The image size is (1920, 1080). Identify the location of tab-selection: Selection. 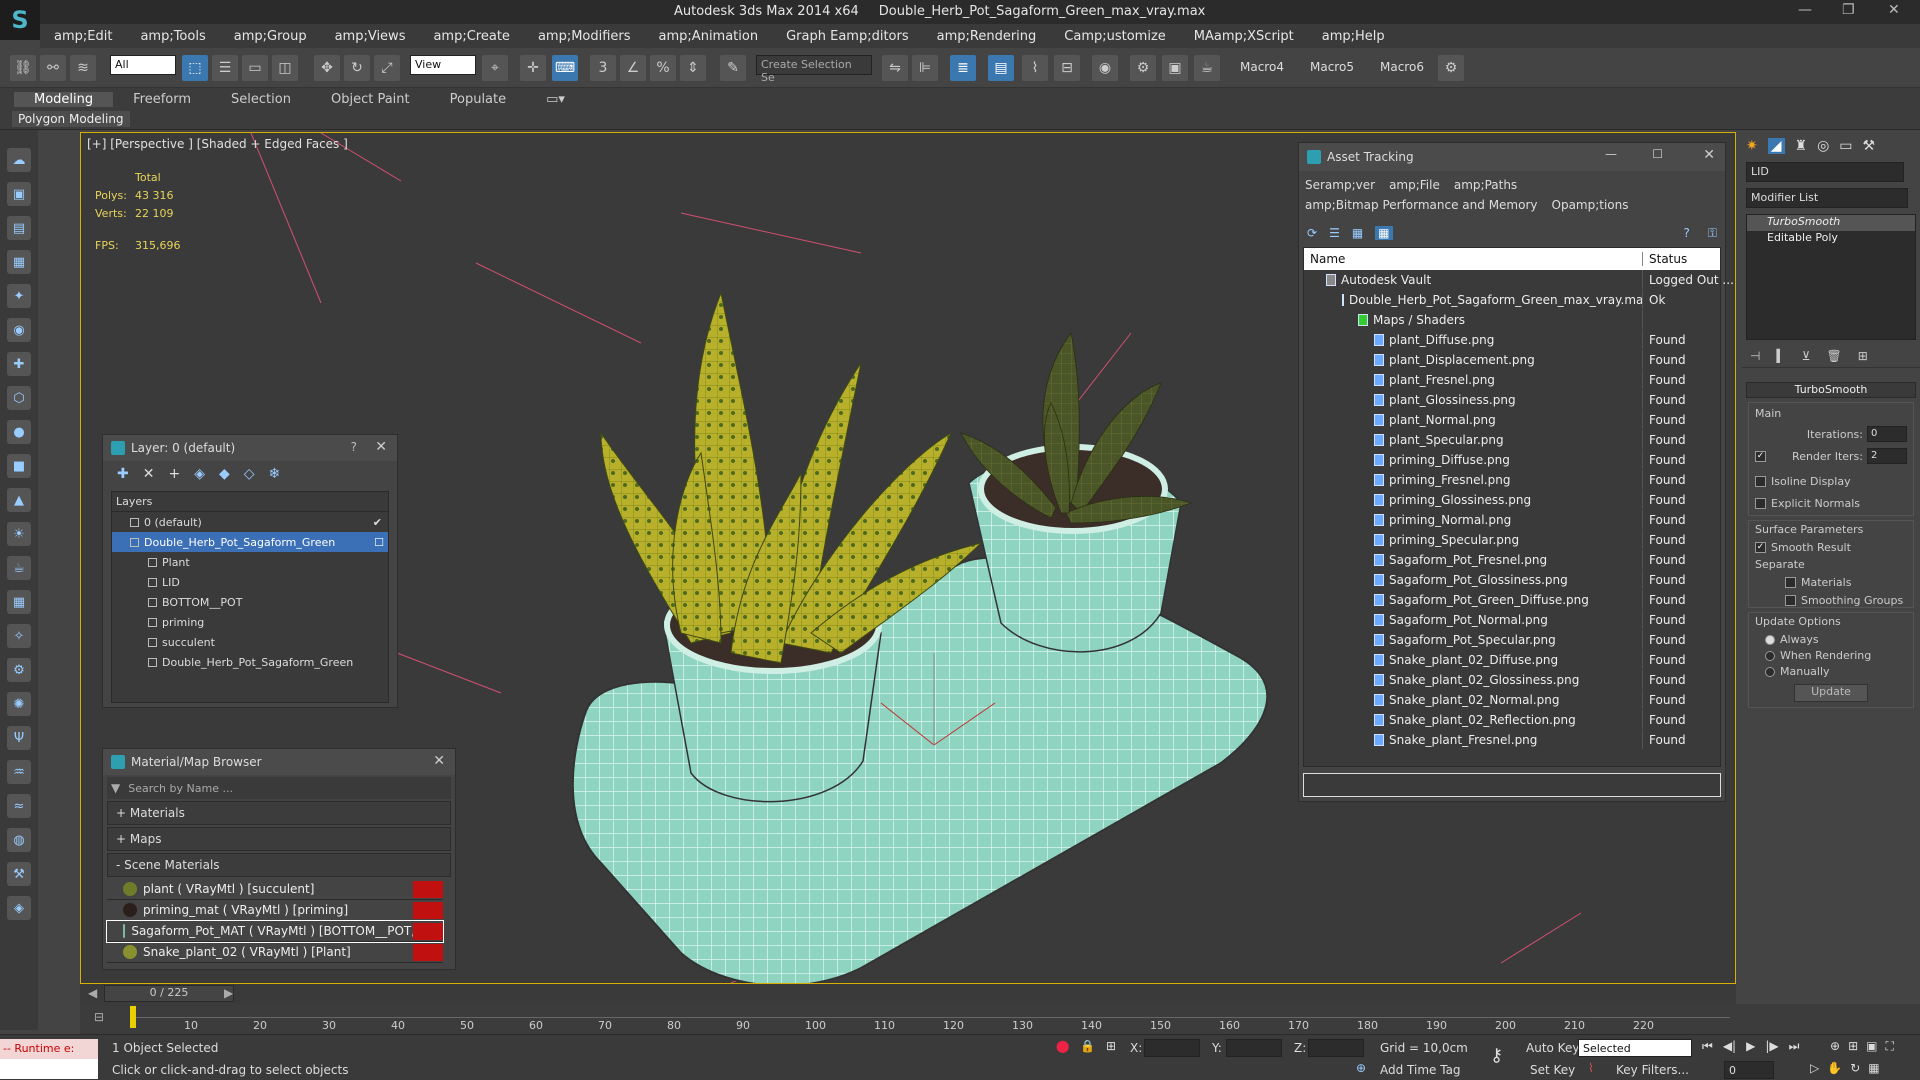
(261, 99).